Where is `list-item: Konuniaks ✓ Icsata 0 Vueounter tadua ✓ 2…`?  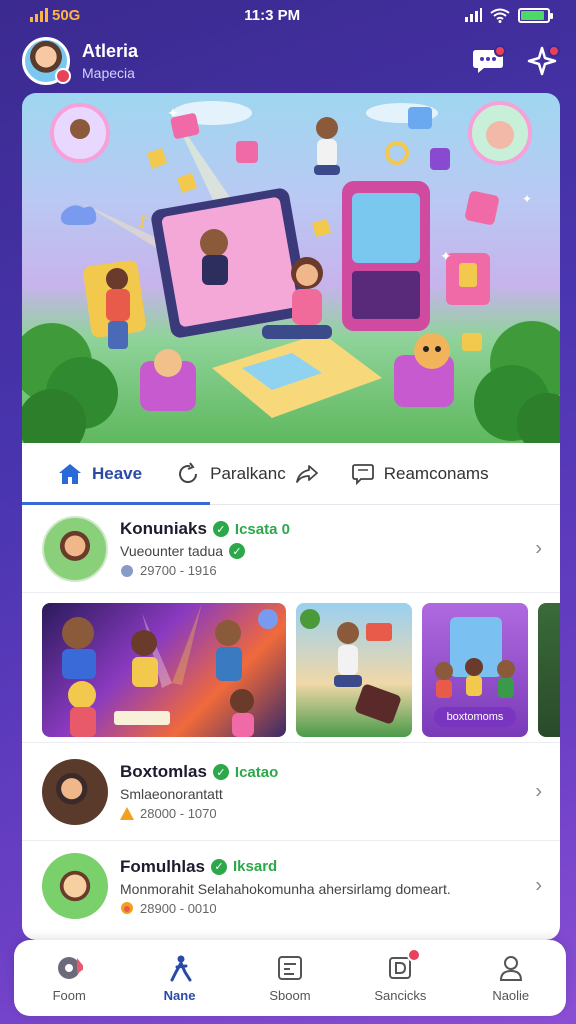
list-item: Konuniaks ✓ Icsata 0 Vueounter tadua ✓ 2… is located at coordinates (291, 549).